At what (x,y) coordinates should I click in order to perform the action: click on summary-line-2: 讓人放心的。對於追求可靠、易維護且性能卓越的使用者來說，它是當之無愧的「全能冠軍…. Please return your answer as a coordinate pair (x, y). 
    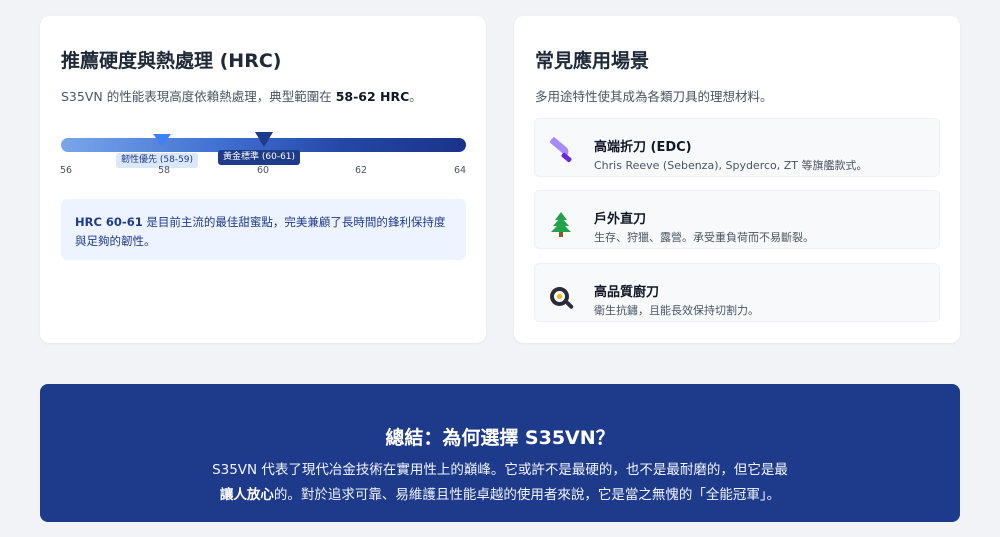
    Looking at the image, I should click on (500, 493).